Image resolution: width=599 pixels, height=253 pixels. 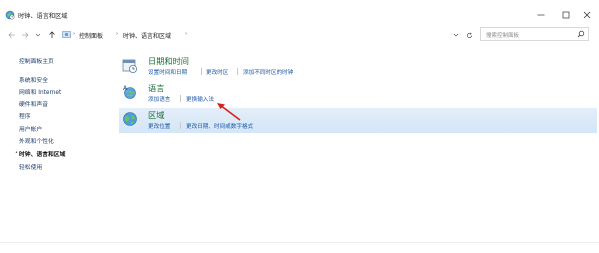 I want to click on category-title-date-time: 日期和时间, so click(x=168, y=61).